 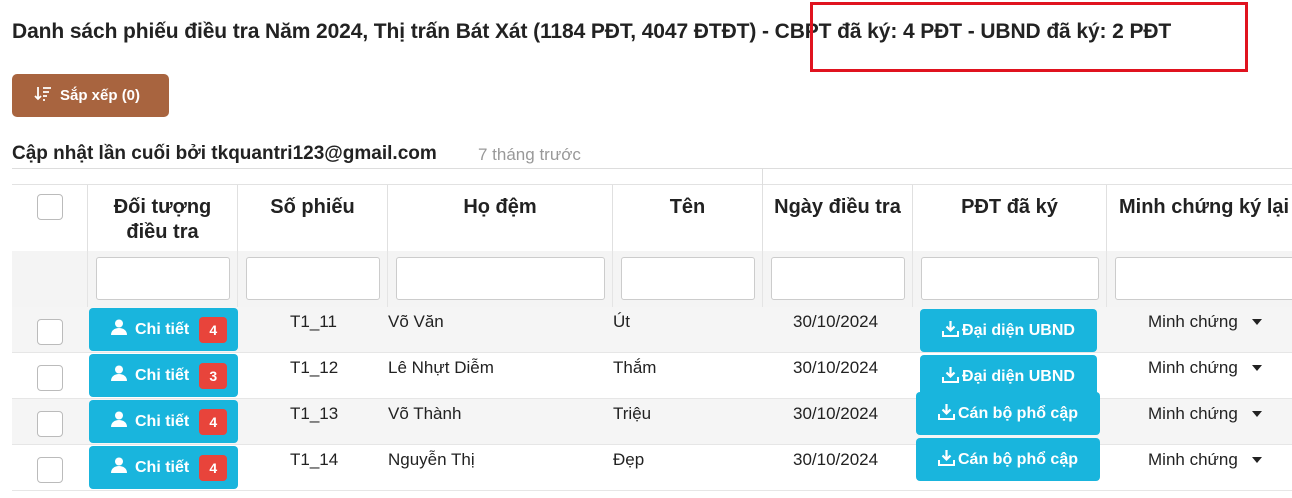 I want to click on filter-row, so click(x=652, y=279).